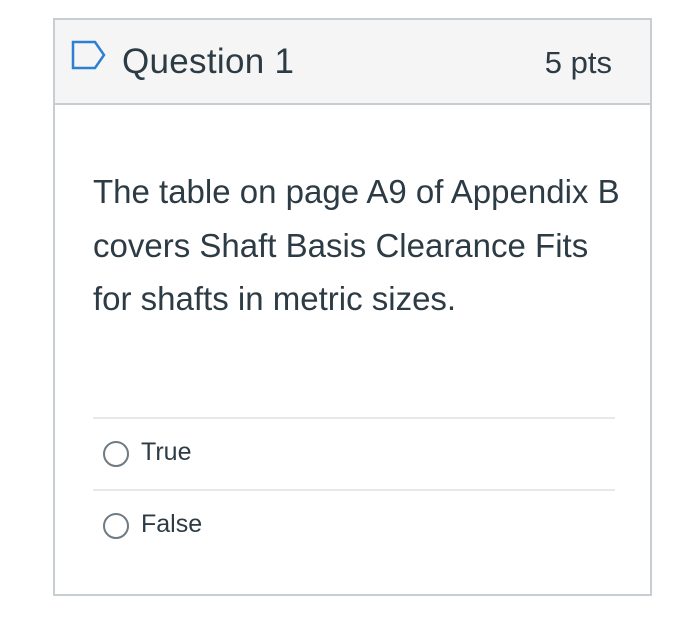  Describe the element at coordinates (354, 453) in the screenshot. I see `answer-option-true: True` at that location.